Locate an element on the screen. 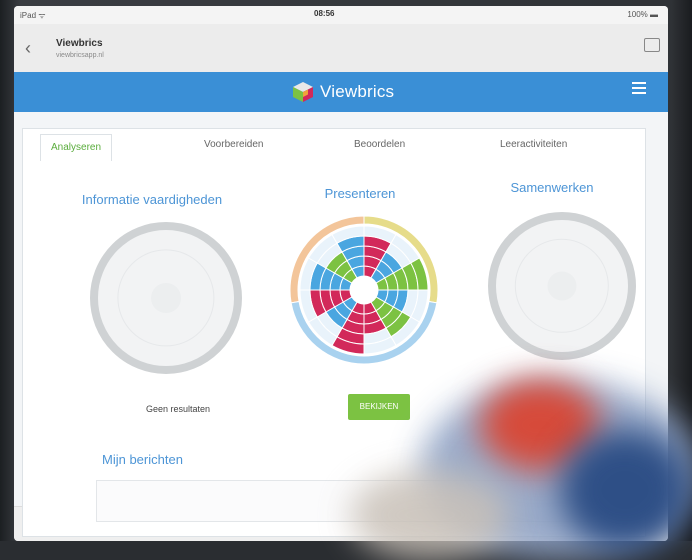 The image size is (692, 560). battery-indicator: 100% ▬ is located at coordinates (642, 14).